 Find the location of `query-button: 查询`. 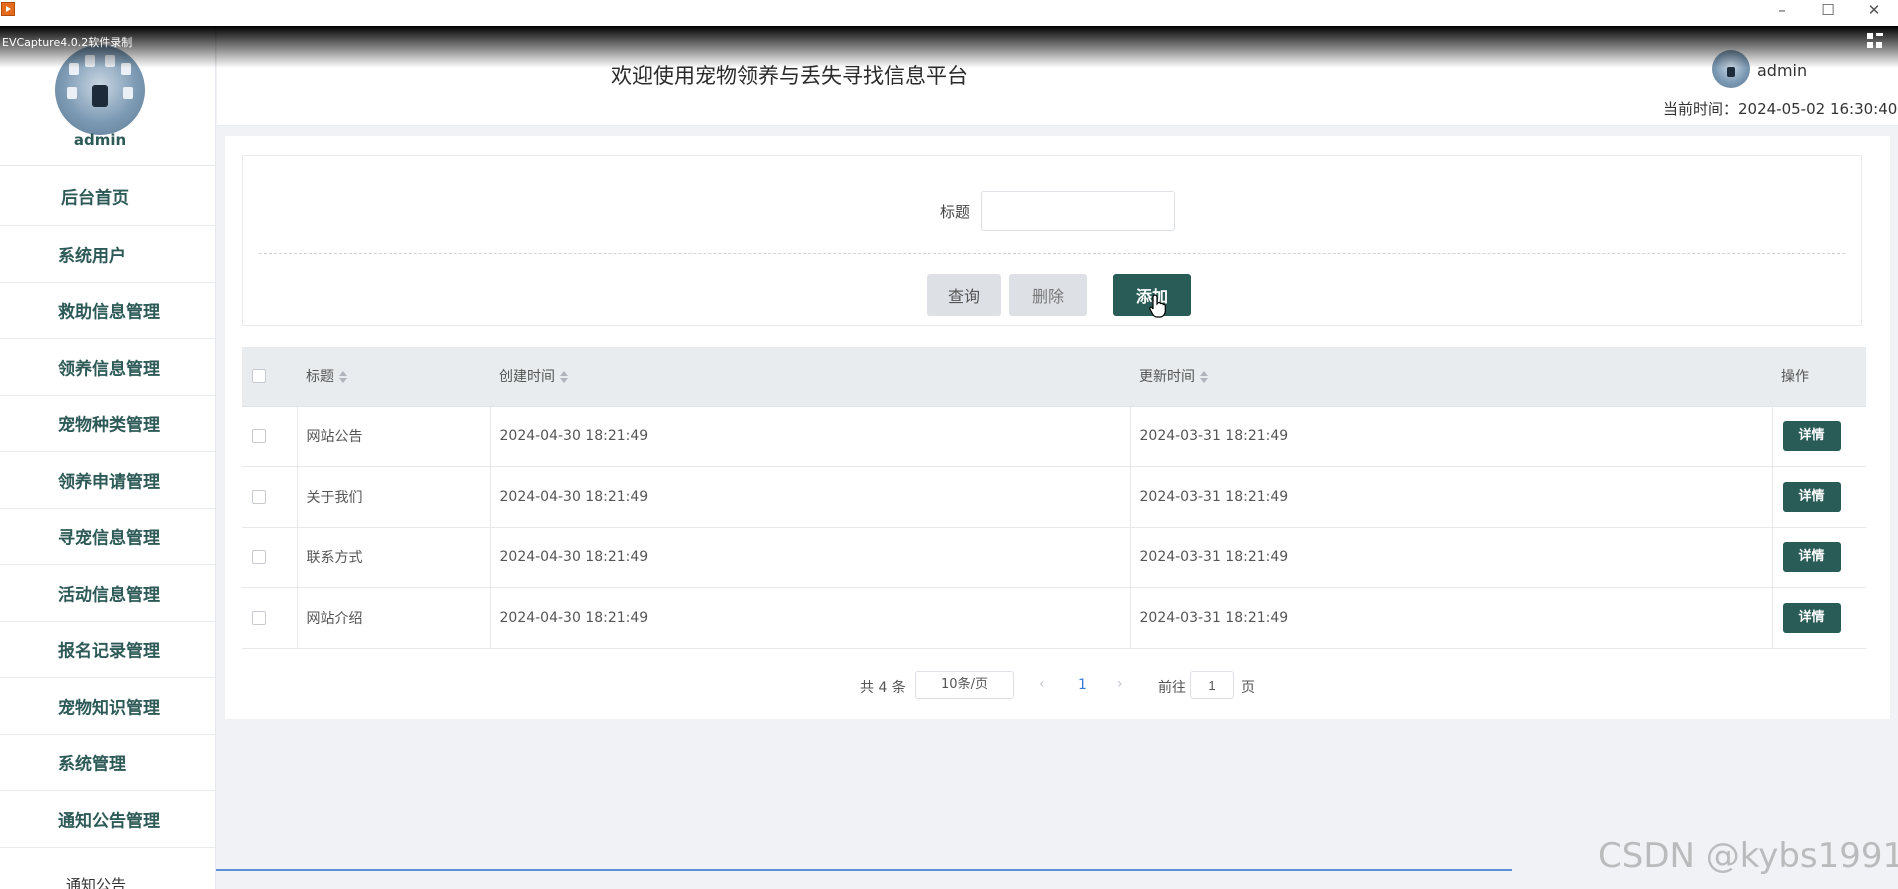

query-button: 查询 is located at coordinates (964, 295).